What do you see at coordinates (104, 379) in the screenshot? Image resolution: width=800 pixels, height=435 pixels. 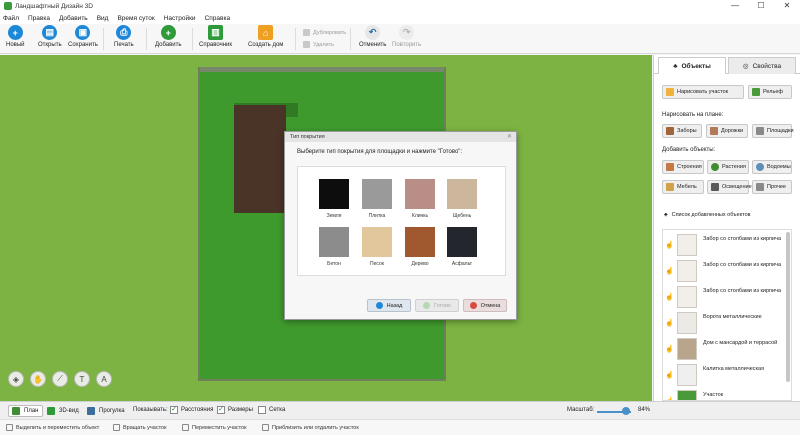 I see `image-text-icon: A` at bounding box center [104, 379].